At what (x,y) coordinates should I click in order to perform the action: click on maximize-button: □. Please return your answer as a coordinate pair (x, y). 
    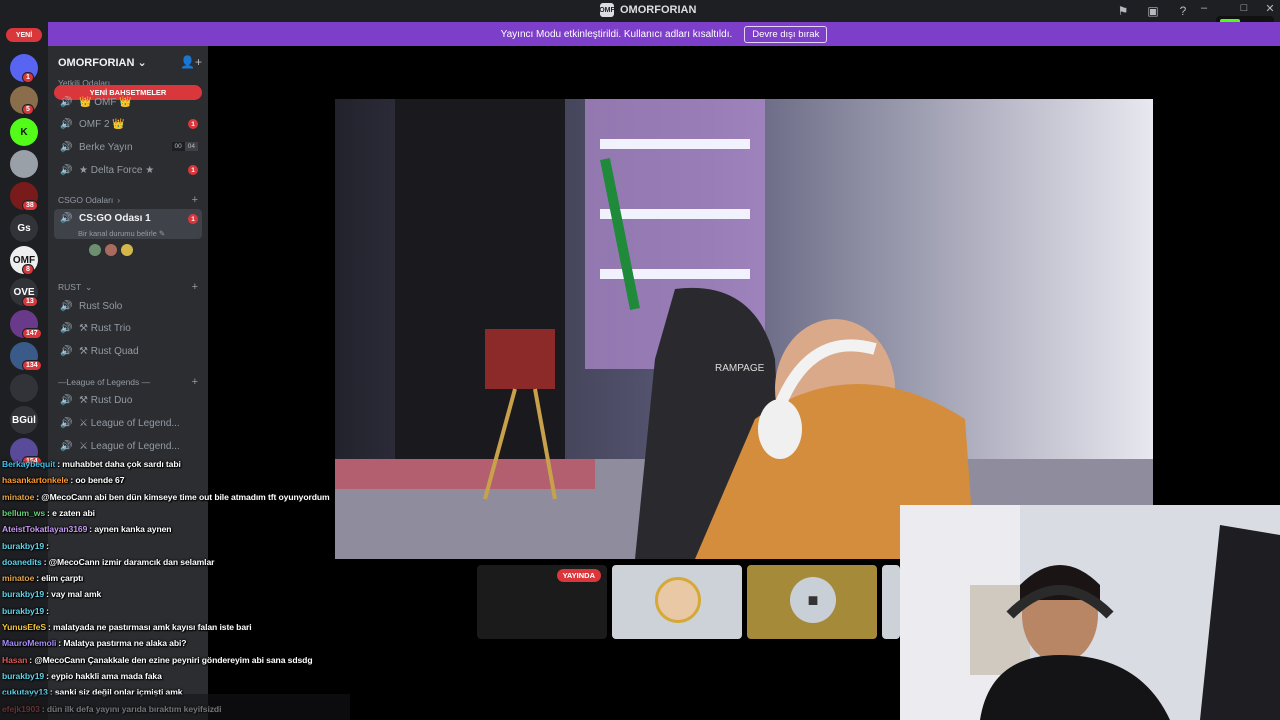
    Looking at the image, I should click on (1244, 8).